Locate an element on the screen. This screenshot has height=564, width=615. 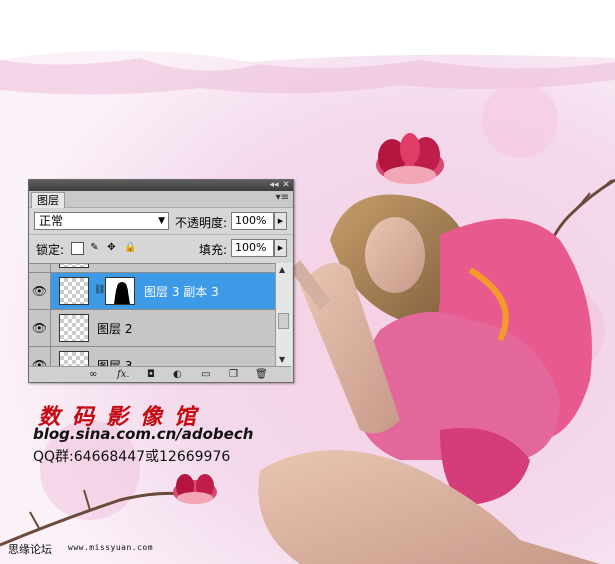
layer-name: 图层 2 is located at coordinates (115, 329).